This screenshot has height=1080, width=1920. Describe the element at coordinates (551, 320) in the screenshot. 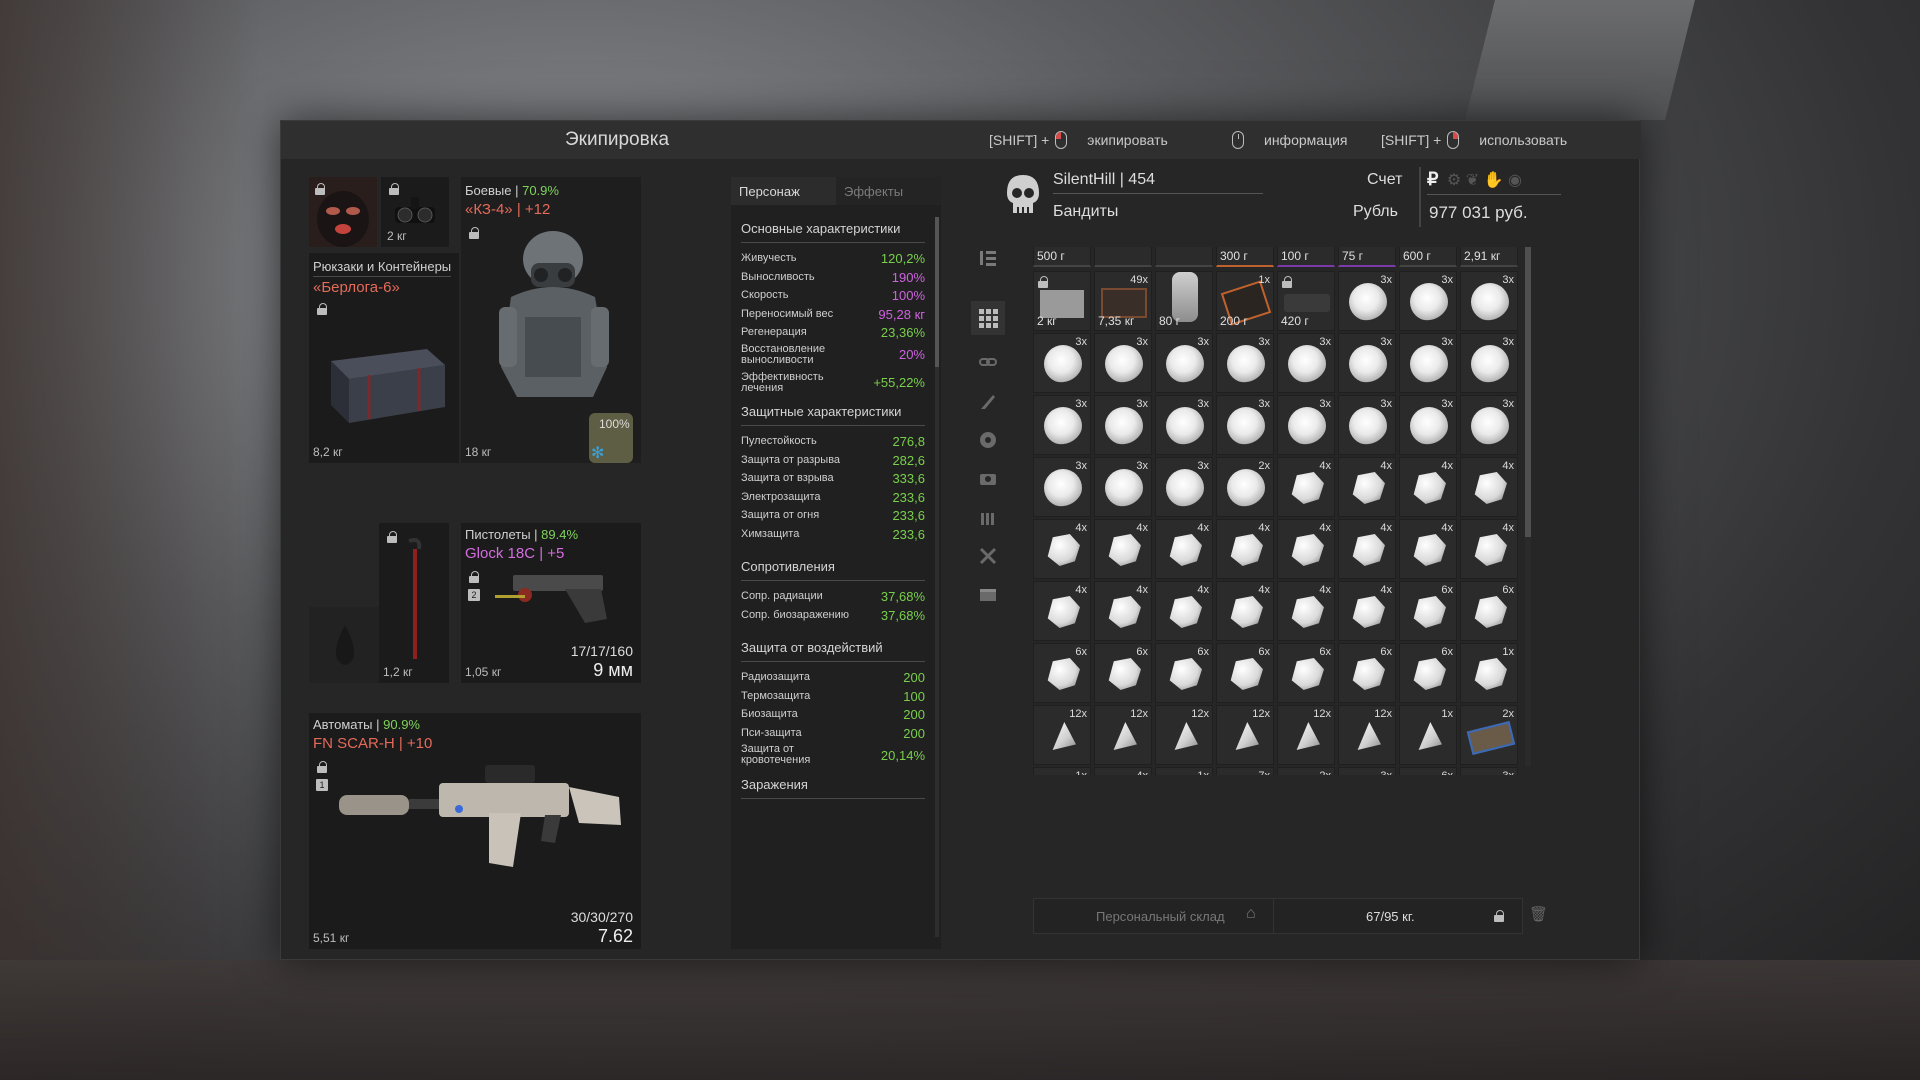

I see `armor-slot: Боевые | 70.9% «КЗ-4» | +12 100% ✻ 18 кг` at that location.